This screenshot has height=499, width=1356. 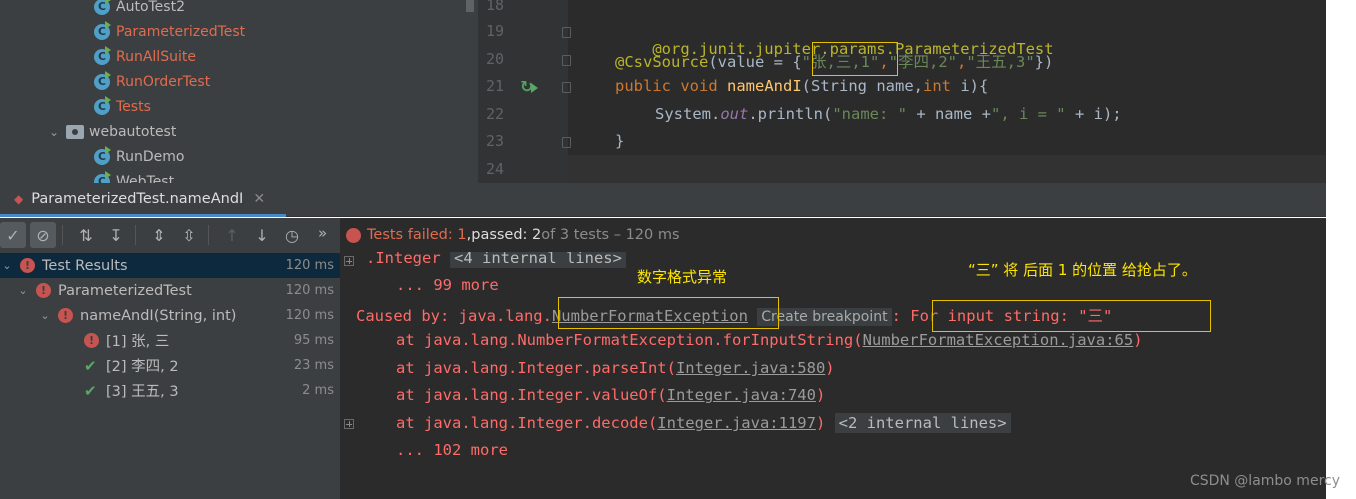 I want to click on test-duration: 23 ms, so click(x=313, y=365).